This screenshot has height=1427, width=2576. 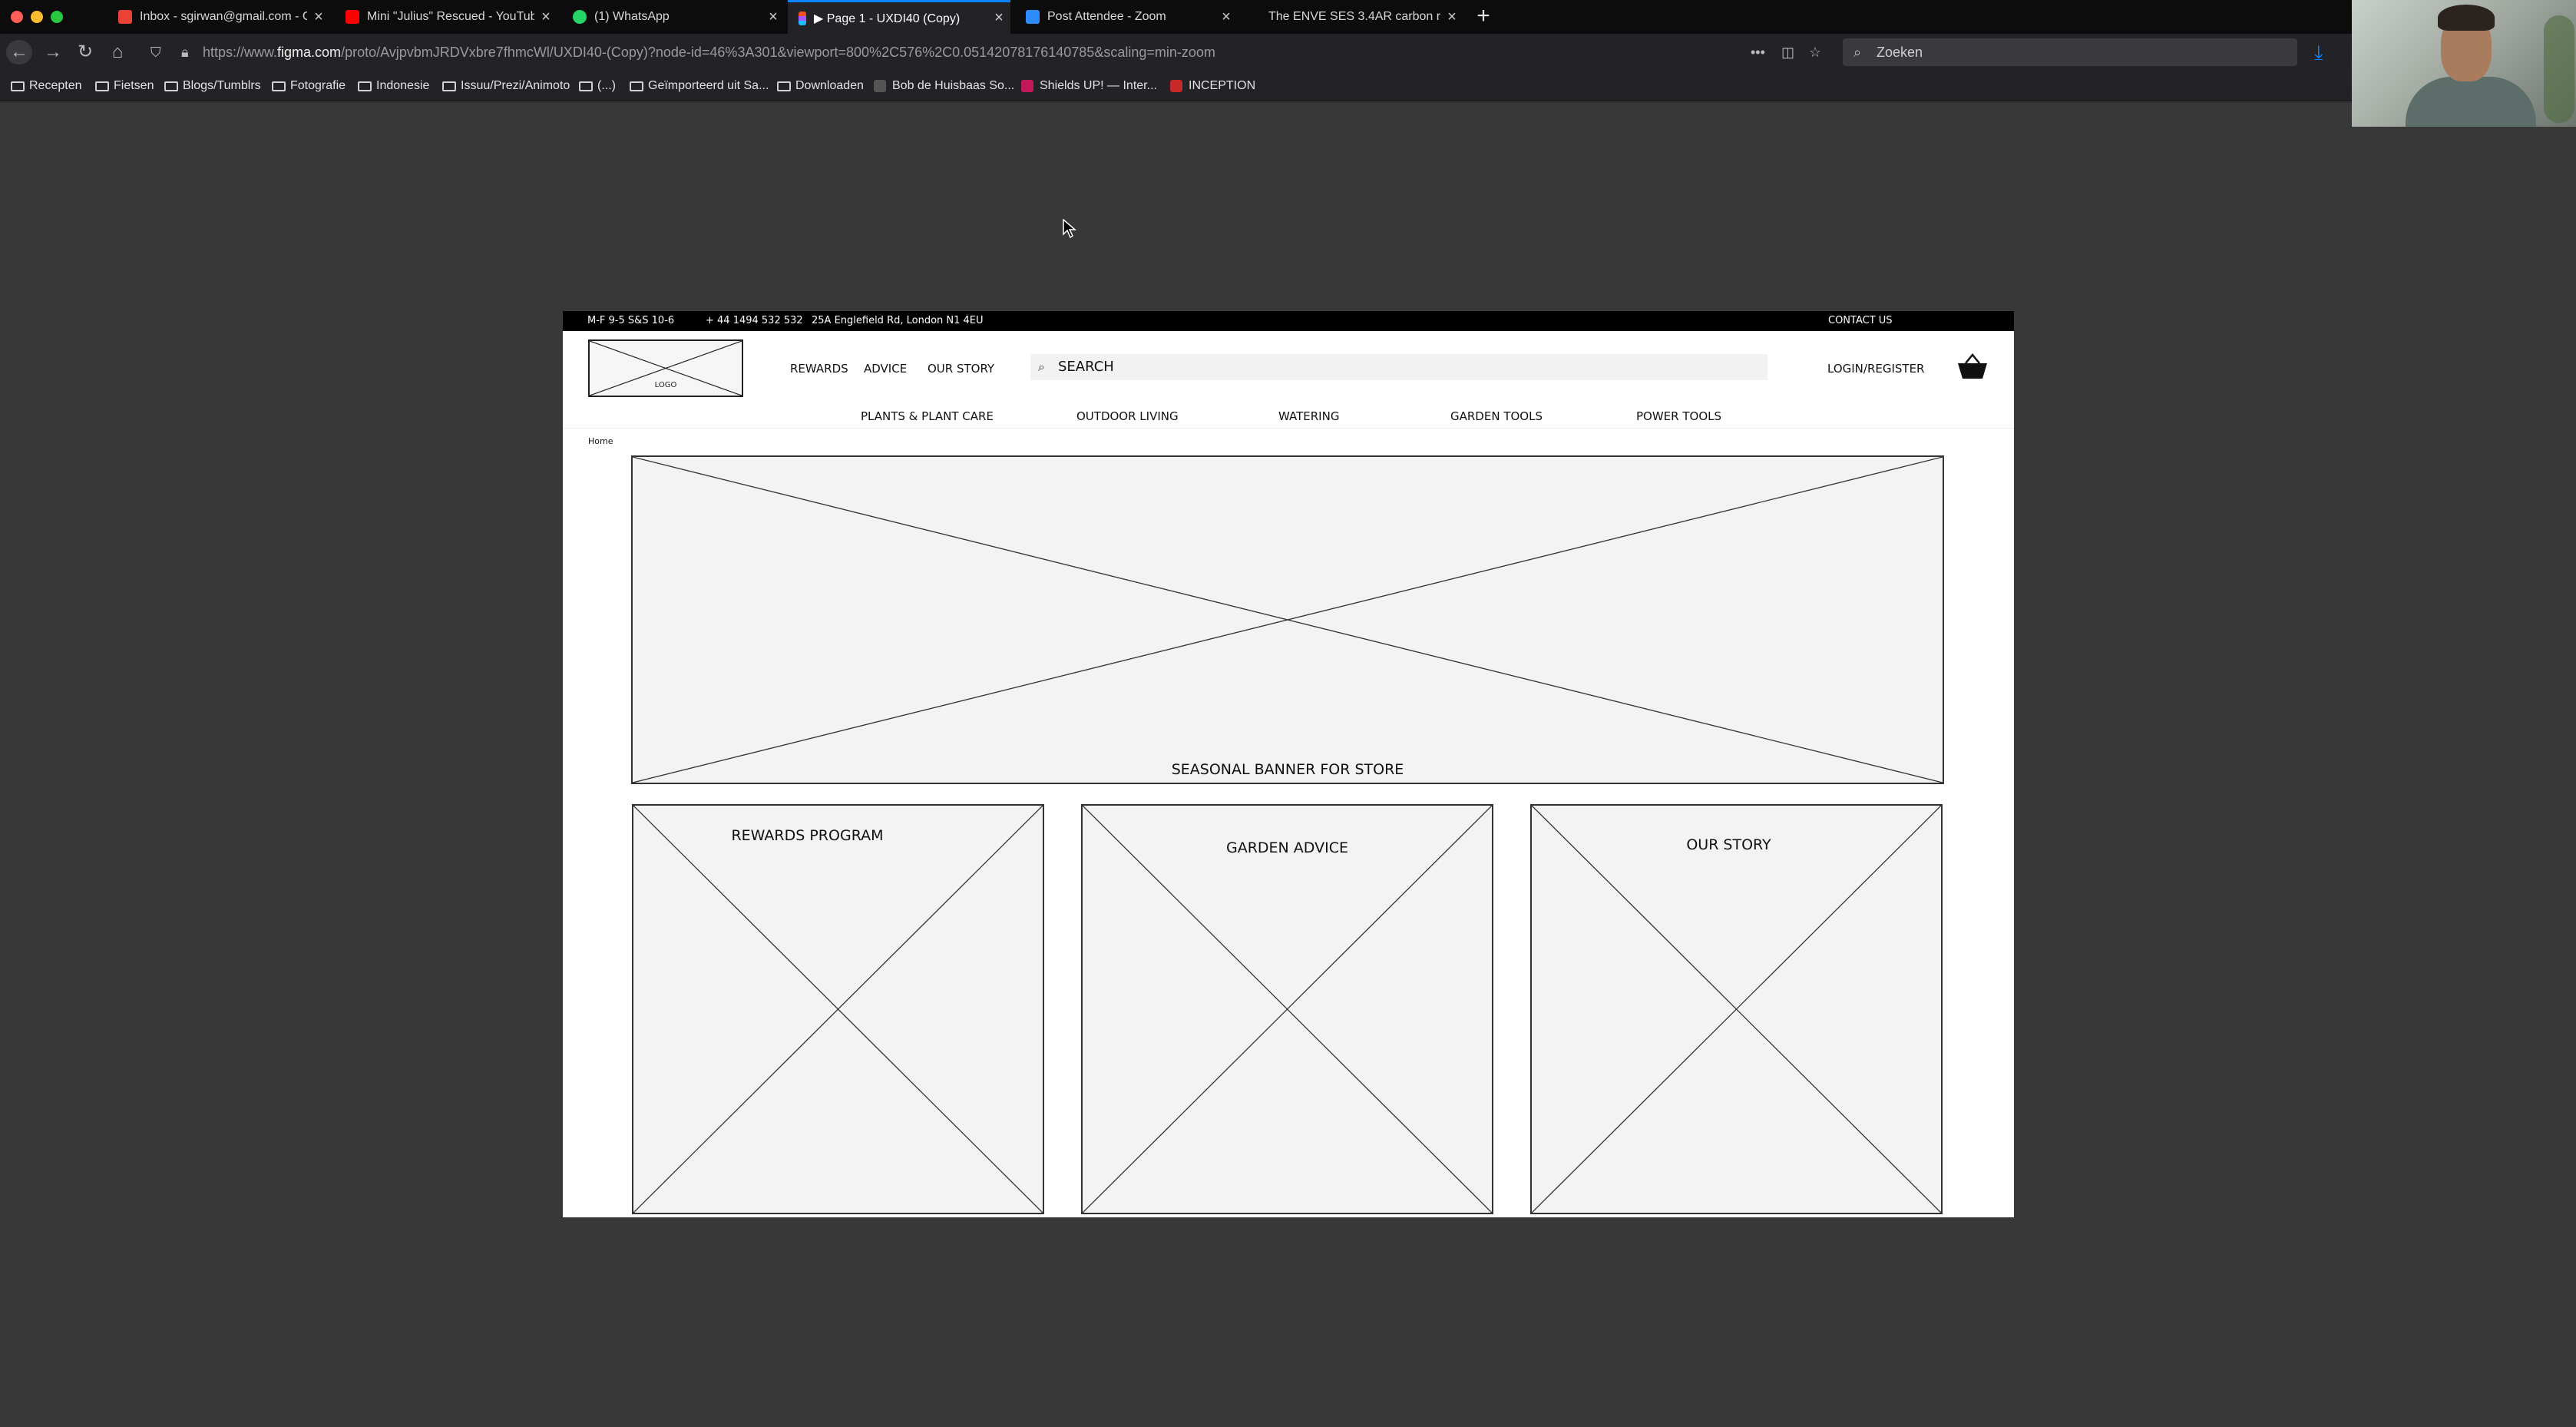 I want to click on logo-placeholder: LOGO, so click(x=665, y=368).